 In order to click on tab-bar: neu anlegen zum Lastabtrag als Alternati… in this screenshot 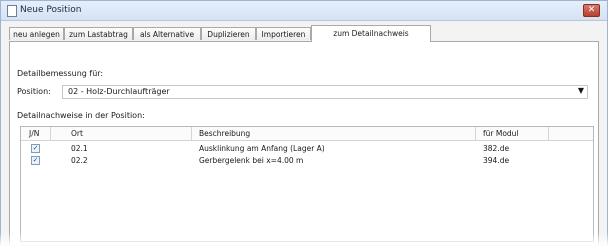, I will do `click(304, 33)`.